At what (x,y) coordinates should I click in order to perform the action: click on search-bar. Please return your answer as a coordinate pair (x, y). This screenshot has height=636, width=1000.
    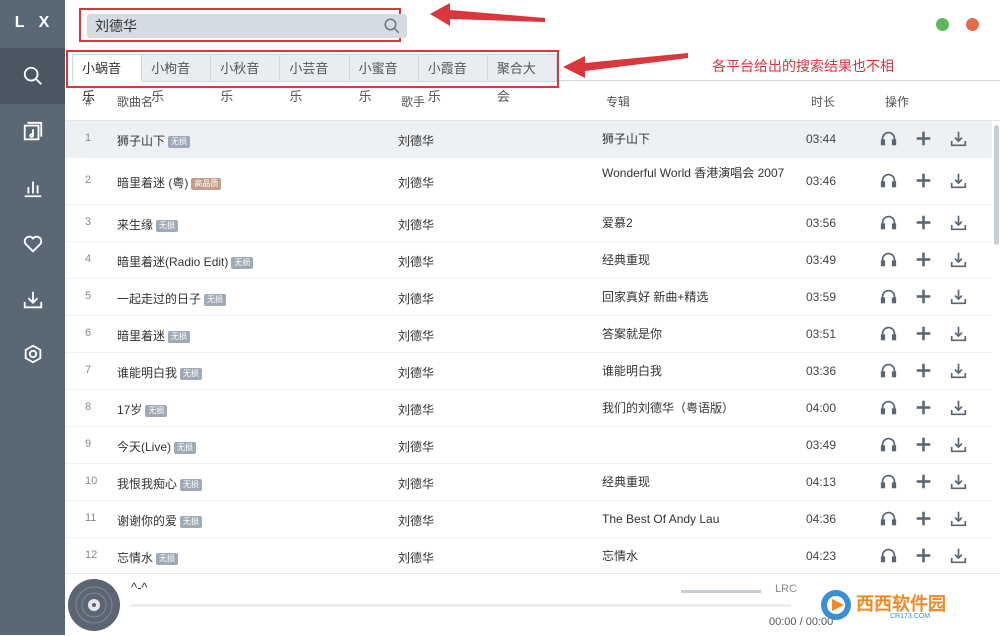
    Looking at the image, I should click on (247, 26).